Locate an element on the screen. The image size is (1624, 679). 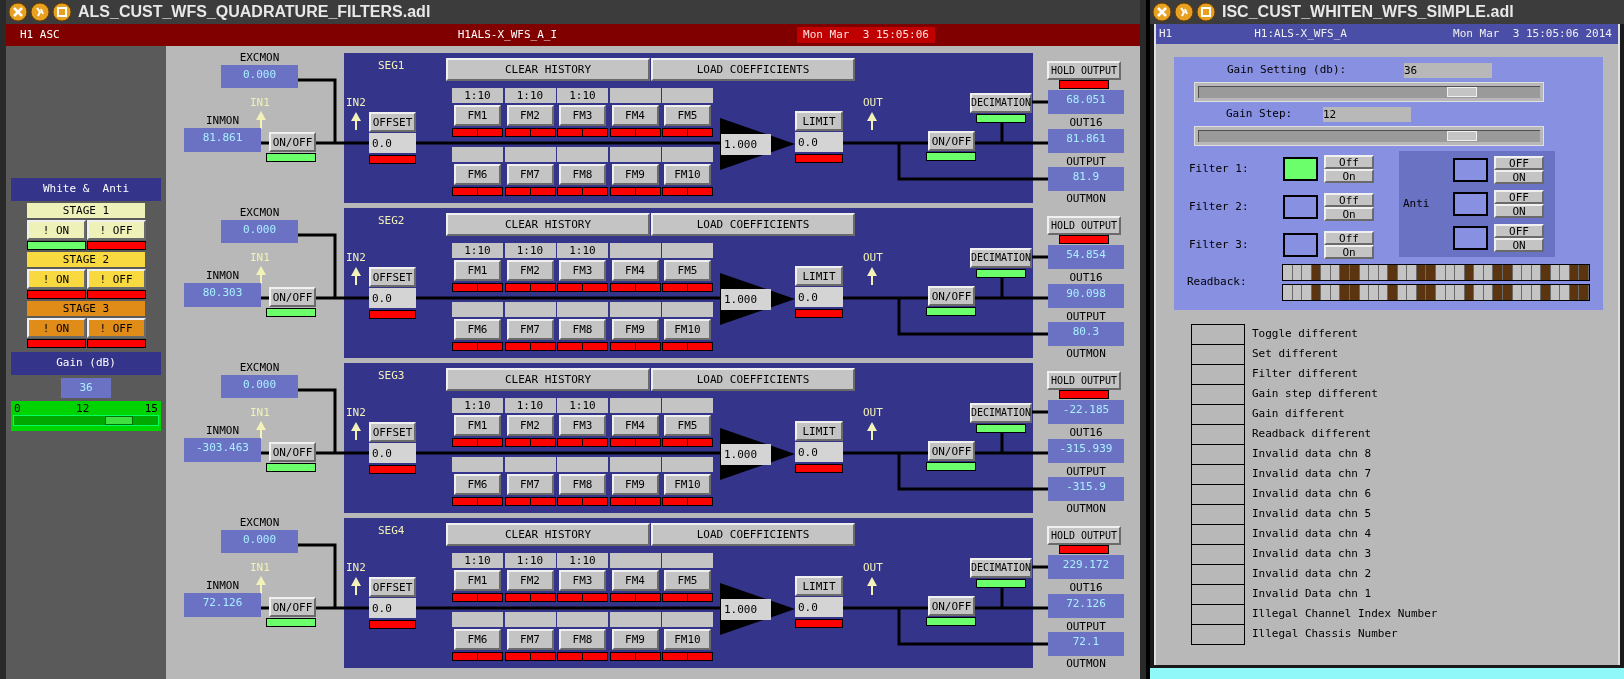
slider-thumb is located at coordinates (119, 420).